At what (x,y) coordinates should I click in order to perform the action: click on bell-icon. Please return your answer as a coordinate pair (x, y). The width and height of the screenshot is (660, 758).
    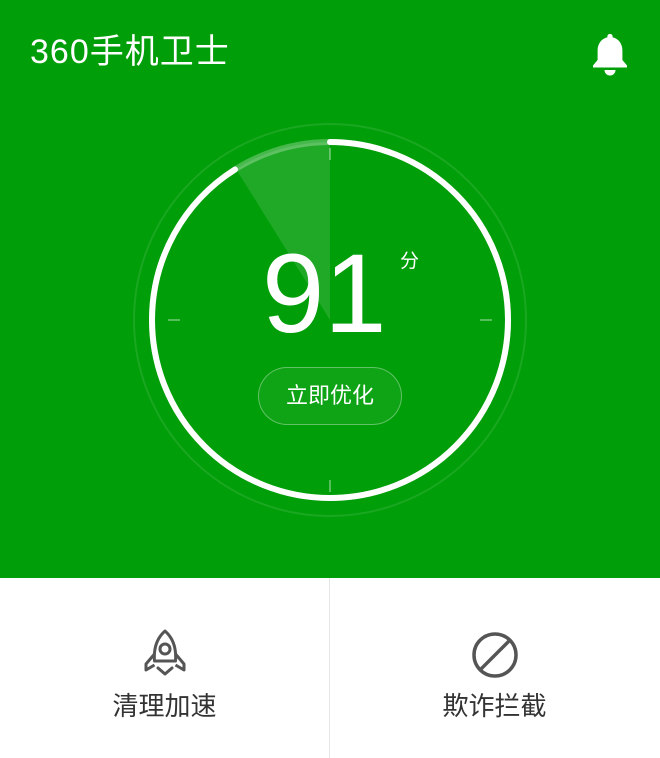
    Looking at the image, I should click on (610, 54).